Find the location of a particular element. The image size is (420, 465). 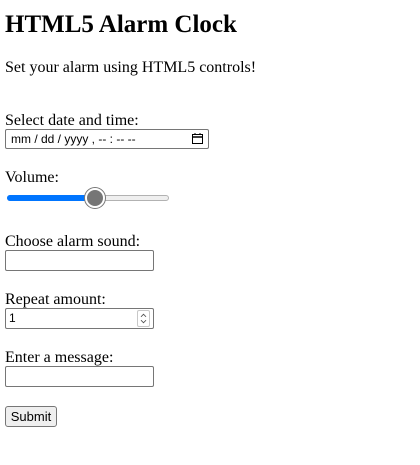

sound-input is located at coordinates (79, 260).